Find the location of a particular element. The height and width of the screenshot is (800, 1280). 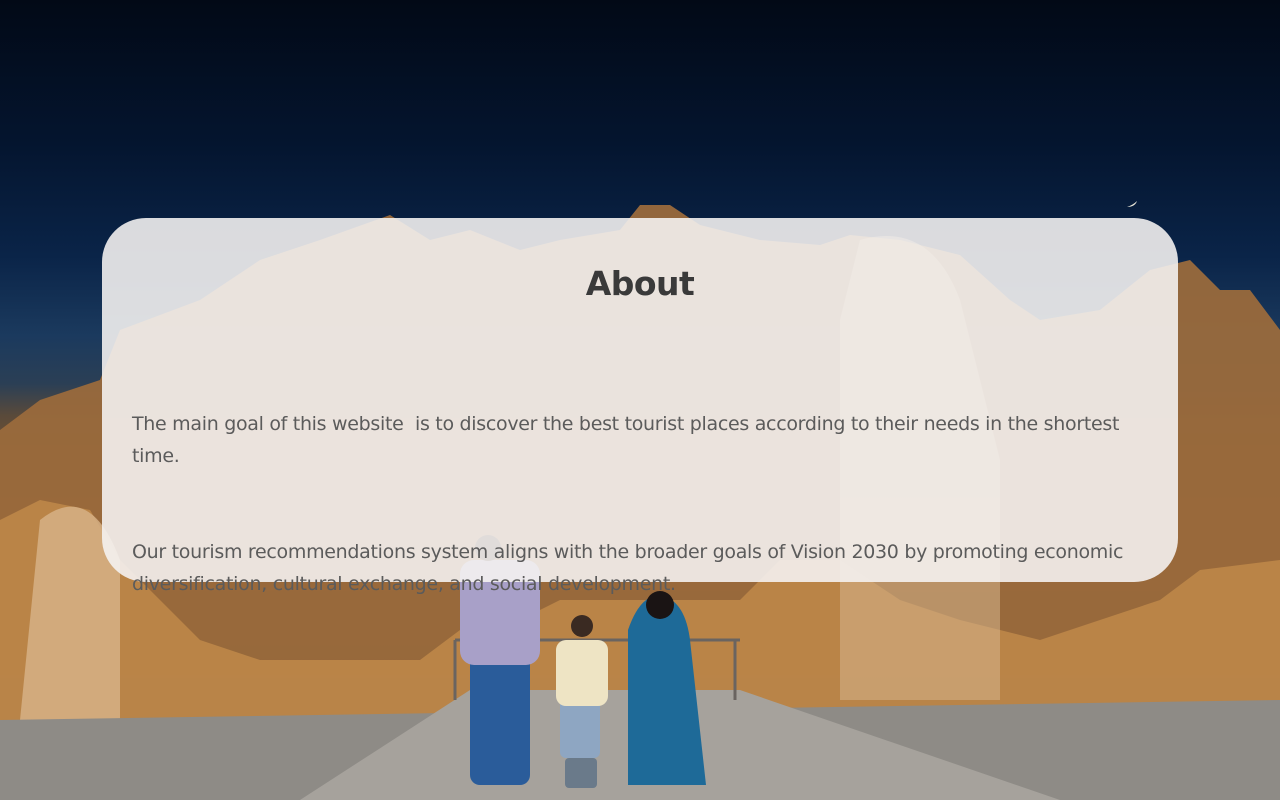

moon-icon is located at coordinates (1132, 204).